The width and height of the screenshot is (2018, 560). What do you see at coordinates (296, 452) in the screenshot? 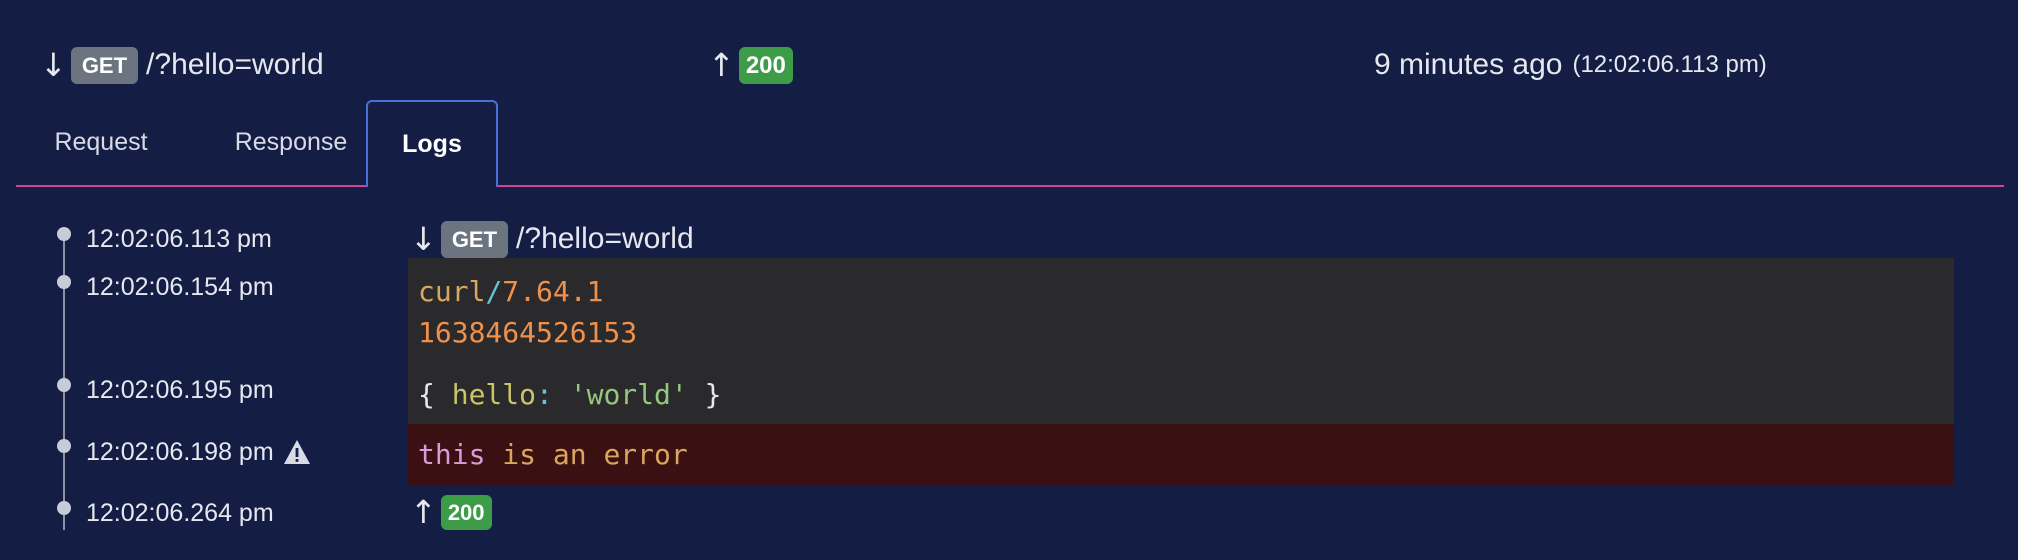
I see `warning-icon` at bounding box center [296, 452].